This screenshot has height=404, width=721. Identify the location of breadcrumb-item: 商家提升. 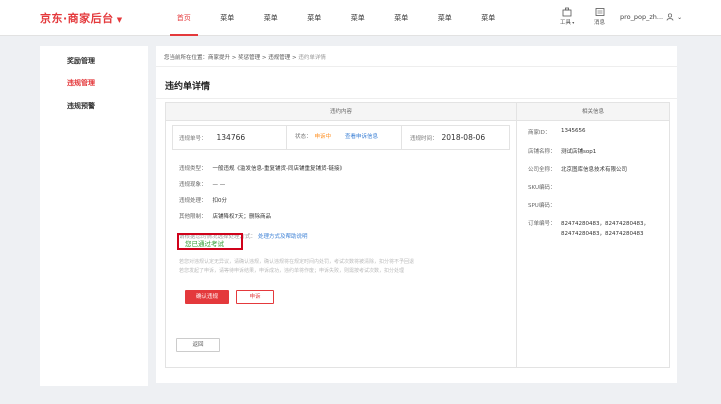
(219, 58).